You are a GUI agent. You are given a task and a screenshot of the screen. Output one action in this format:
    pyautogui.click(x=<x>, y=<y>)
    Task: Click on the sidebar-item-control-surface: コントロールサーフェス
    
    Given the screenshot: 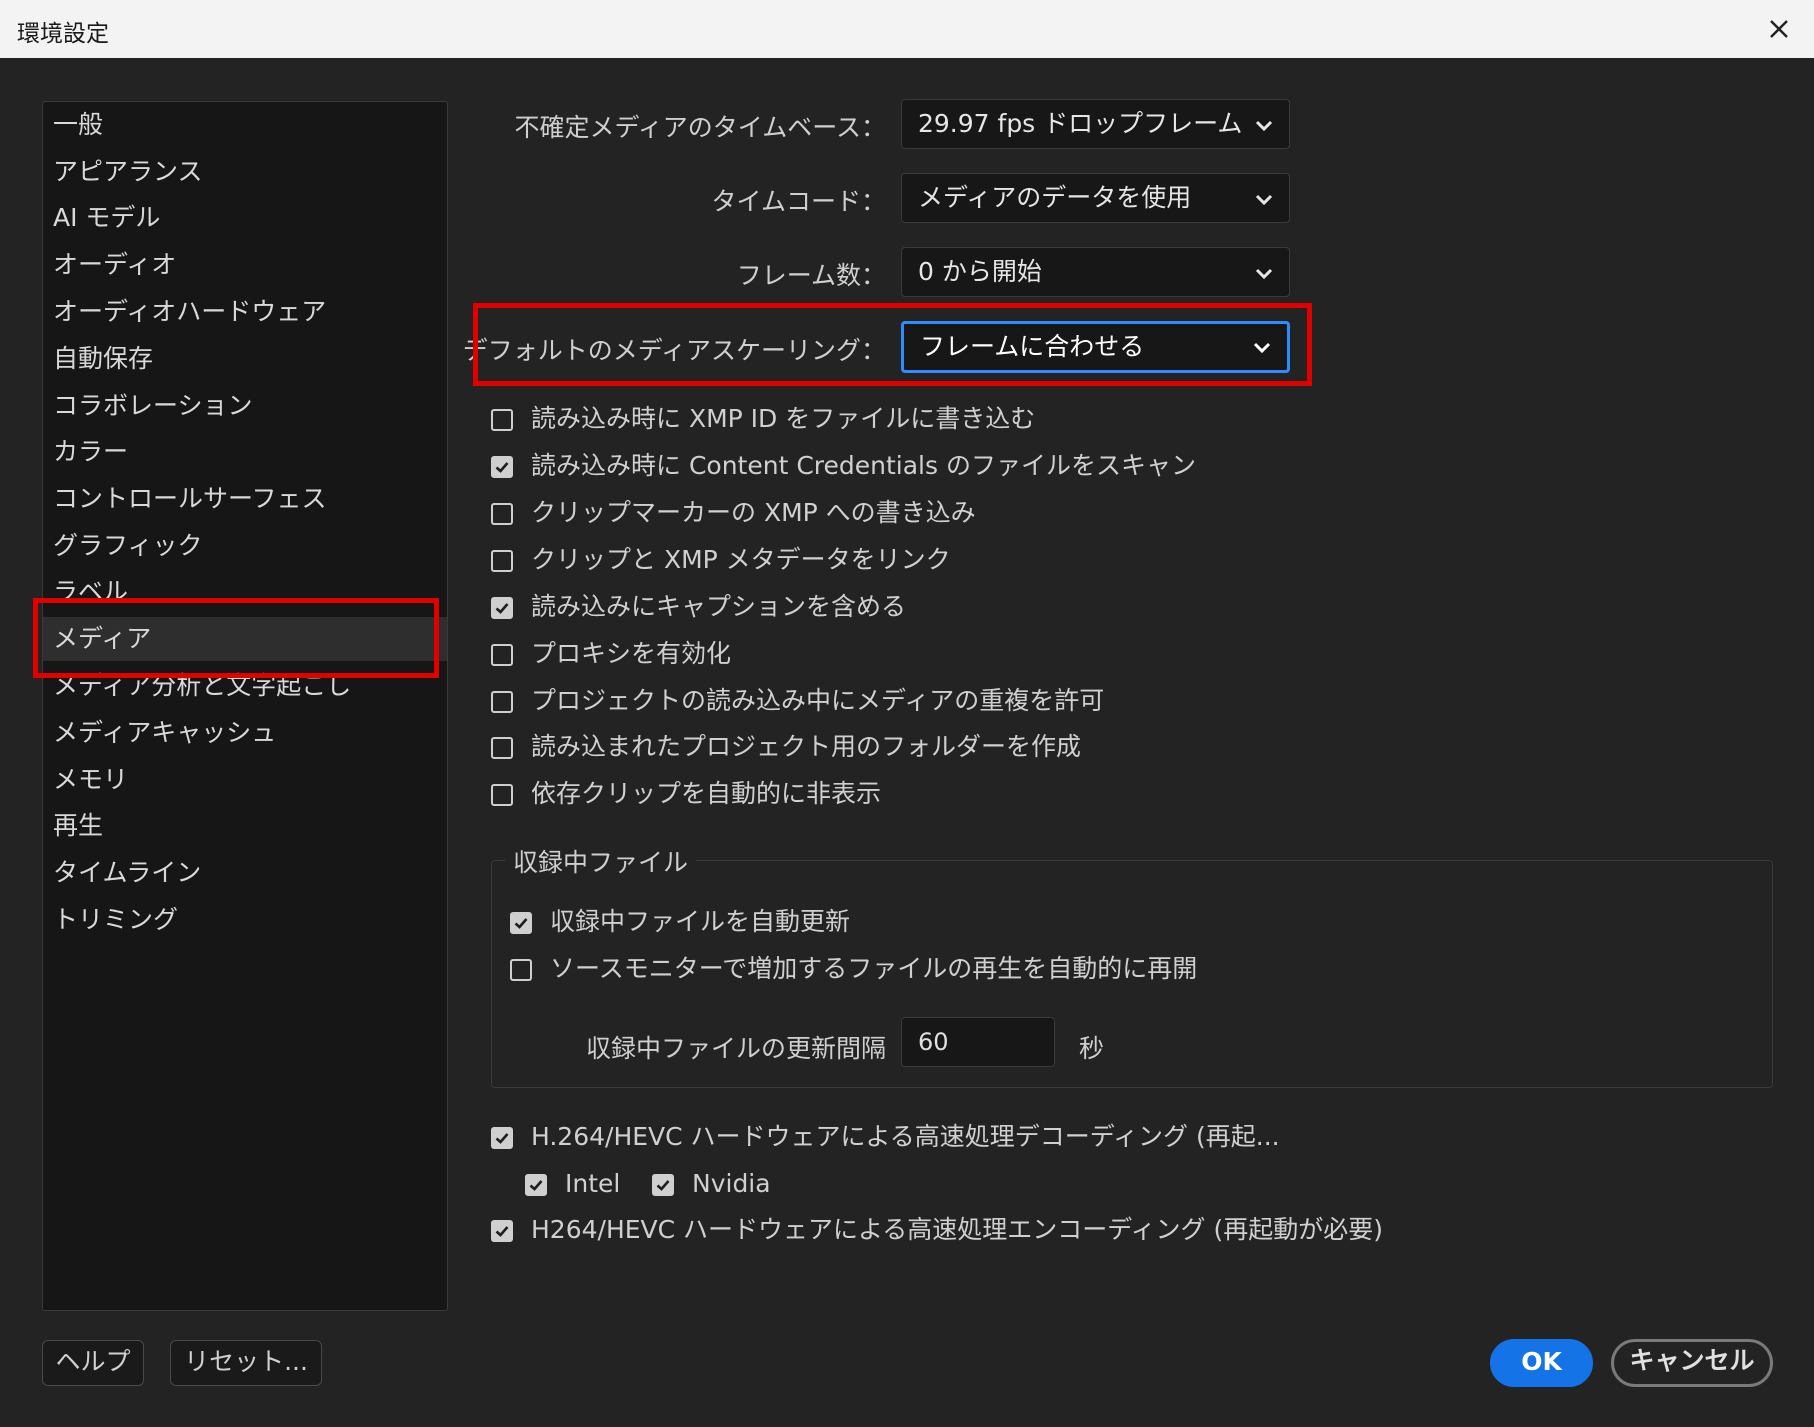 What is the action you would take?
    pyautogui.click(x=245, y=499)
    